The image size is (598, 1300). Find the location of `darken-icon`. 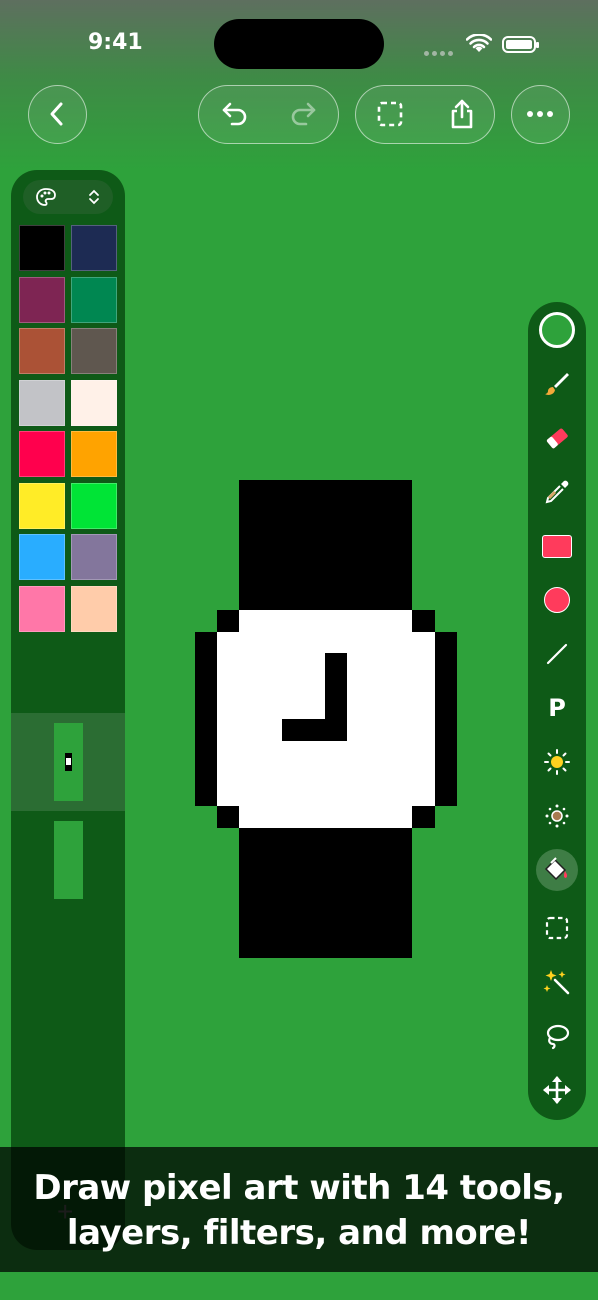

darken-icon is located at coordinates (557, 816).